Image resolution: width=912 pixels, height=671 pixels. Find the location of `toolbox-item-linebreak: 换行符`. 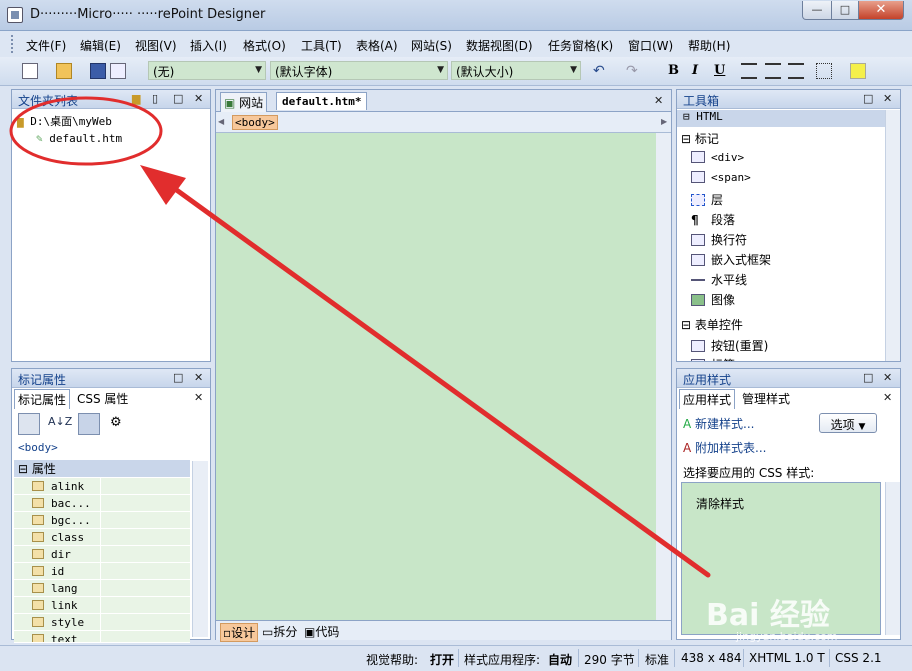

toolbox-item-linebreak: 换行符 is located at coordinates (719, 239).